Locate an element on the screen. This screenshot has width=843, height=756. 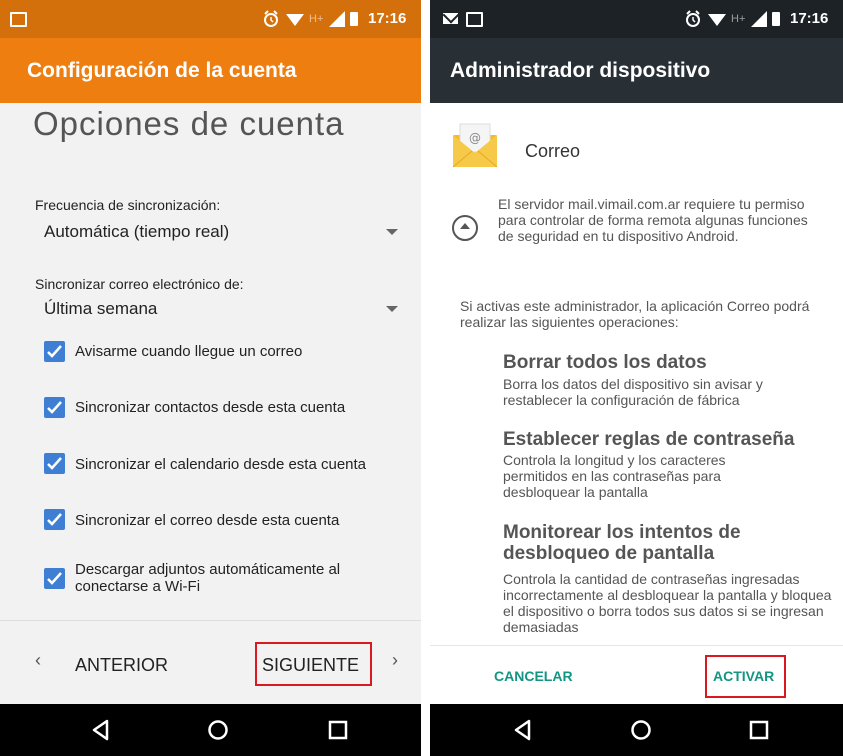
app-bar-title: Configuración de la cuenta is located at coordinates (162, 70).